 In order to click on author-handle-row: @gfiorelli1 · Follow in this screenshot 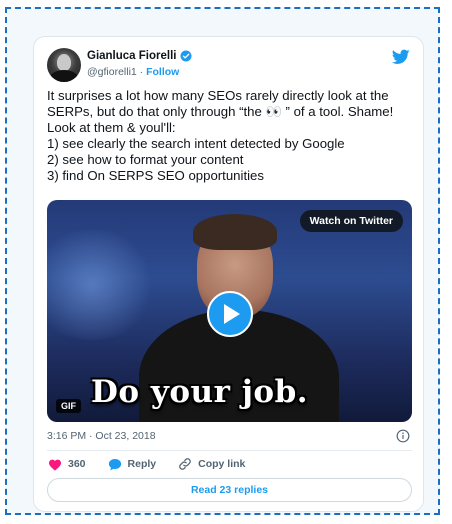, I will do `click(133, 72)`.